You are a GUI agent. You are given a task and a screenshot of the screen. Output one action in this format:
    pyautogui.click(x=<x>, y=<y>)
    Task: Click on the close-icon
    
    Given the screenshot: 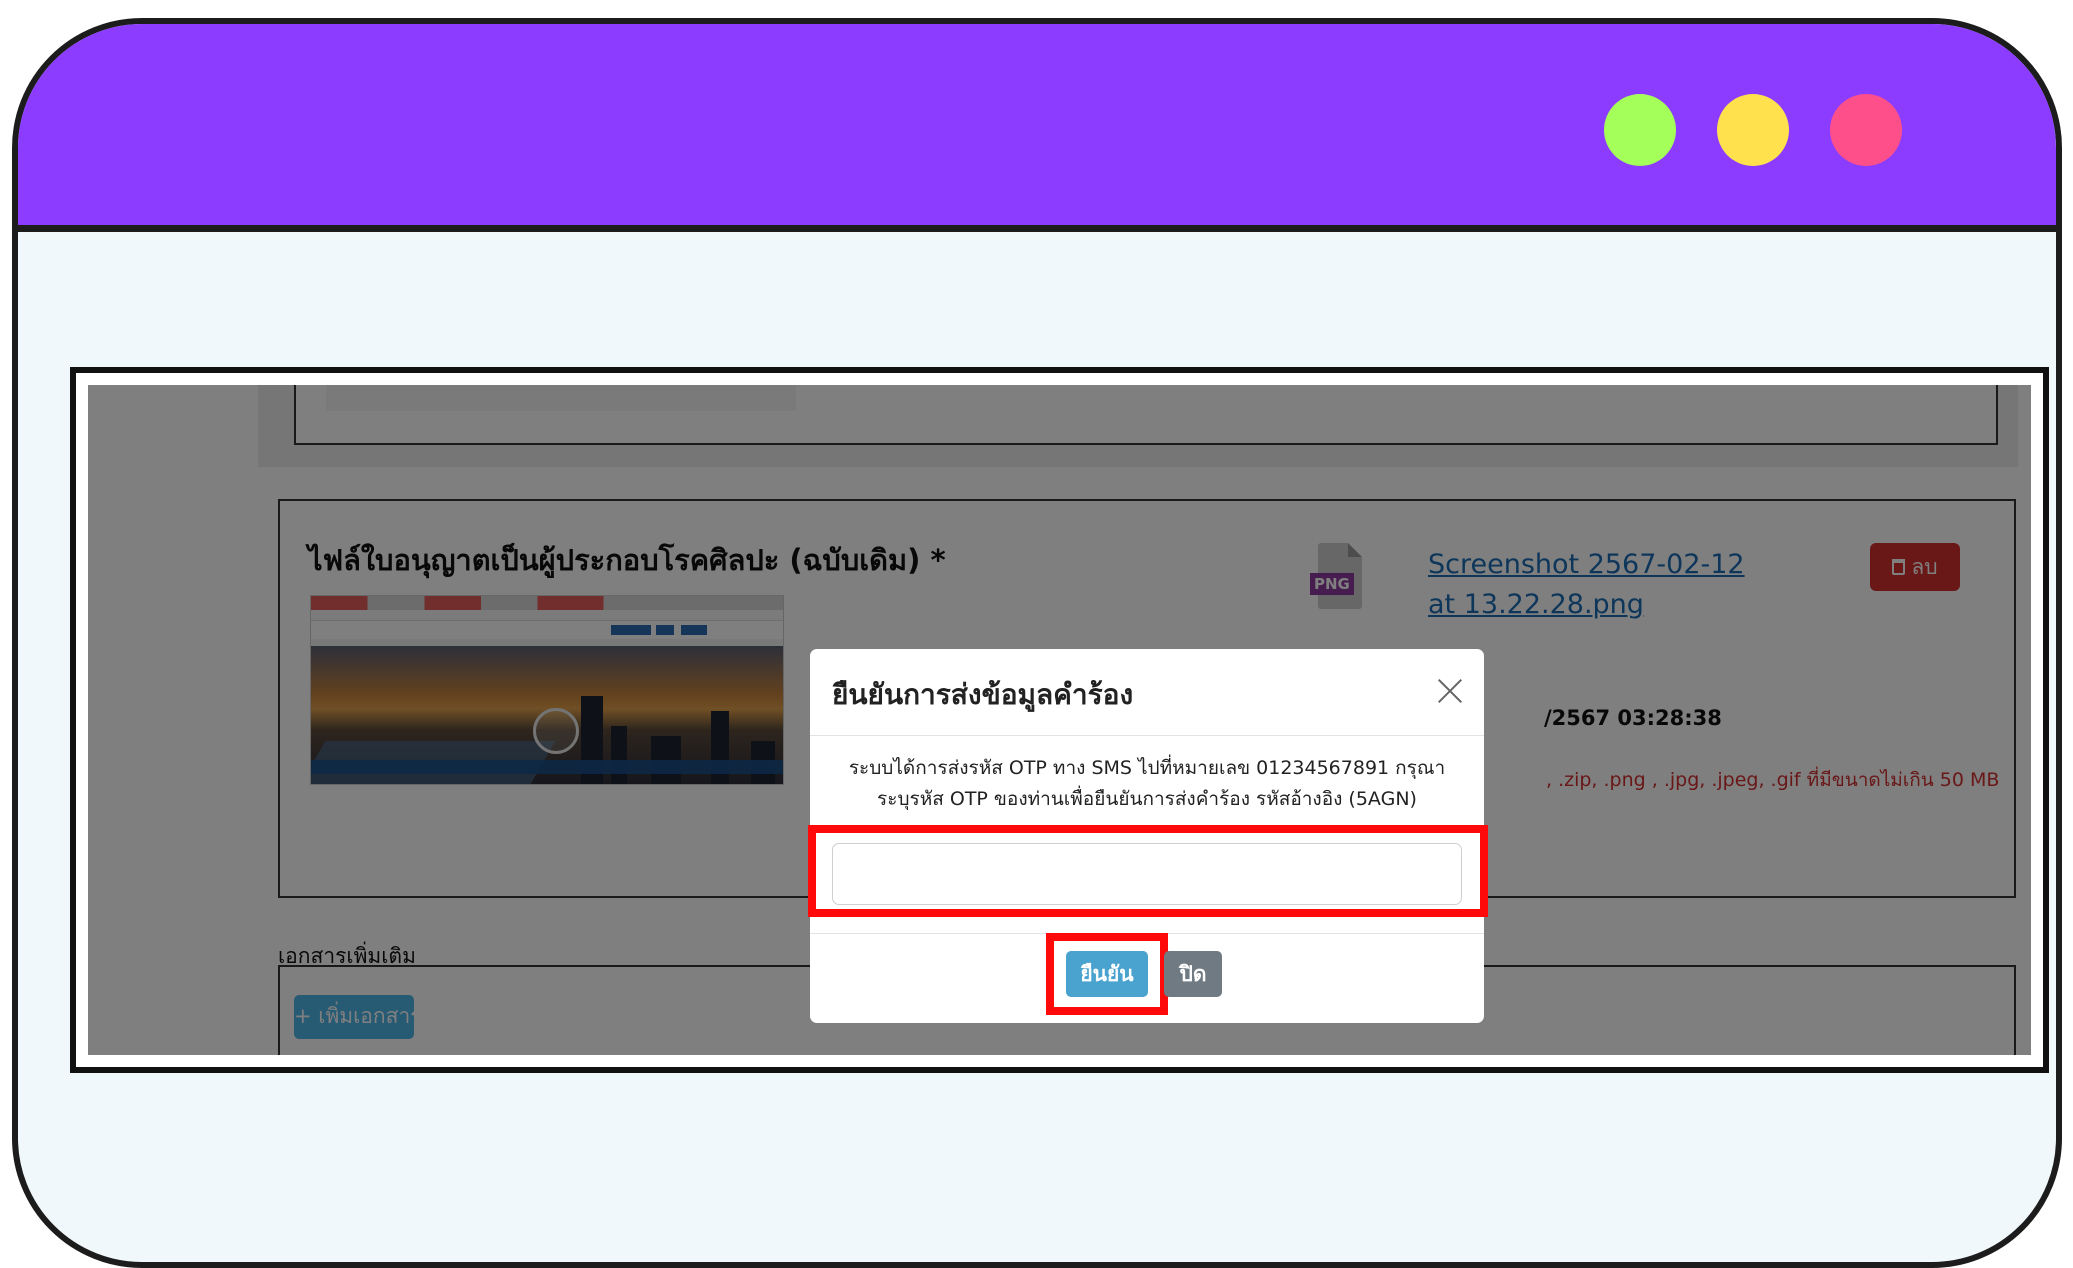 What is the action you would take?
    pyautogui.click(x=1450, y=691)
    